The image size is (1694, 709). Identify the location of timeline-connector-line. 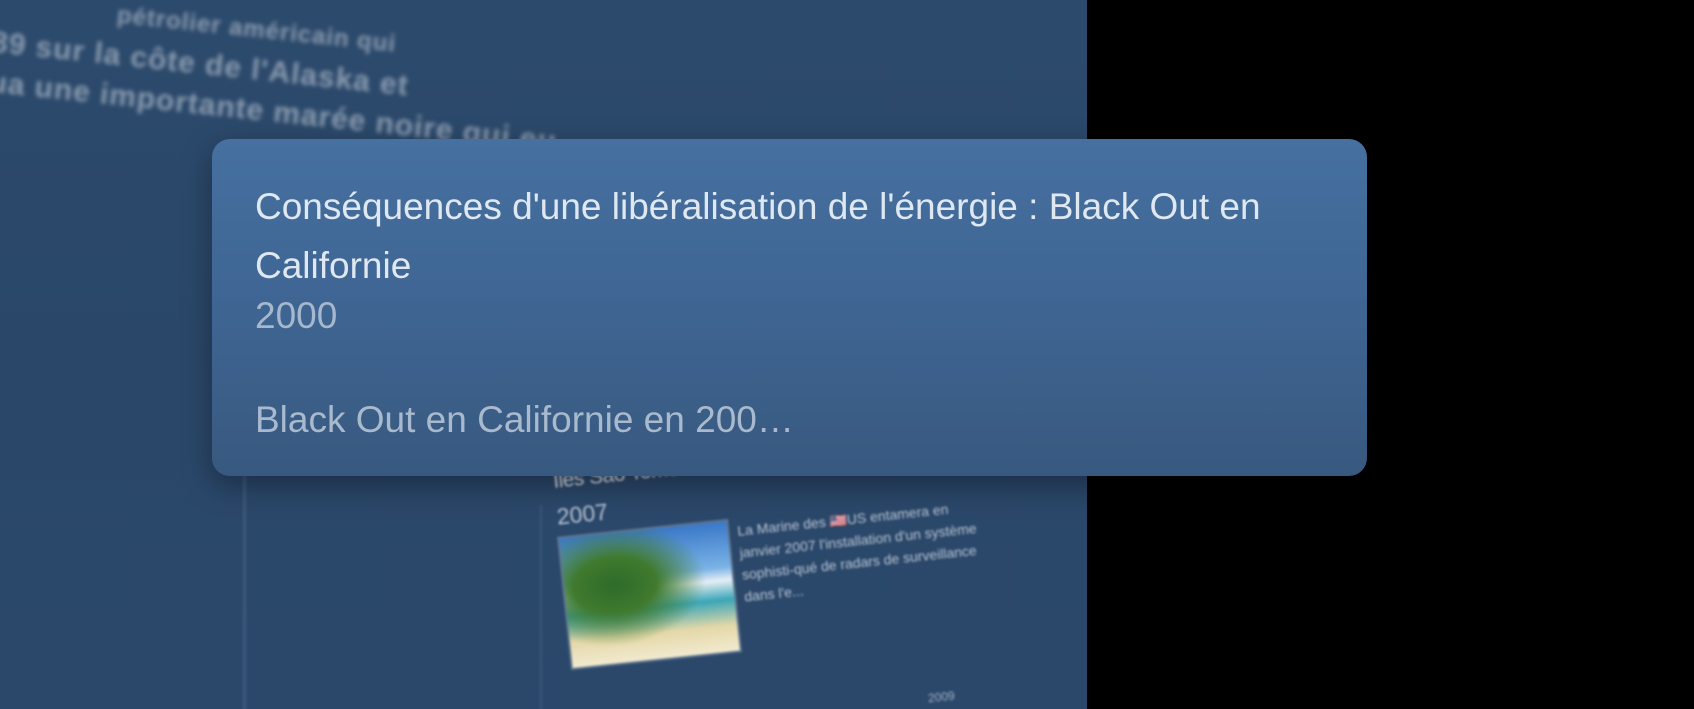
(541, 607).